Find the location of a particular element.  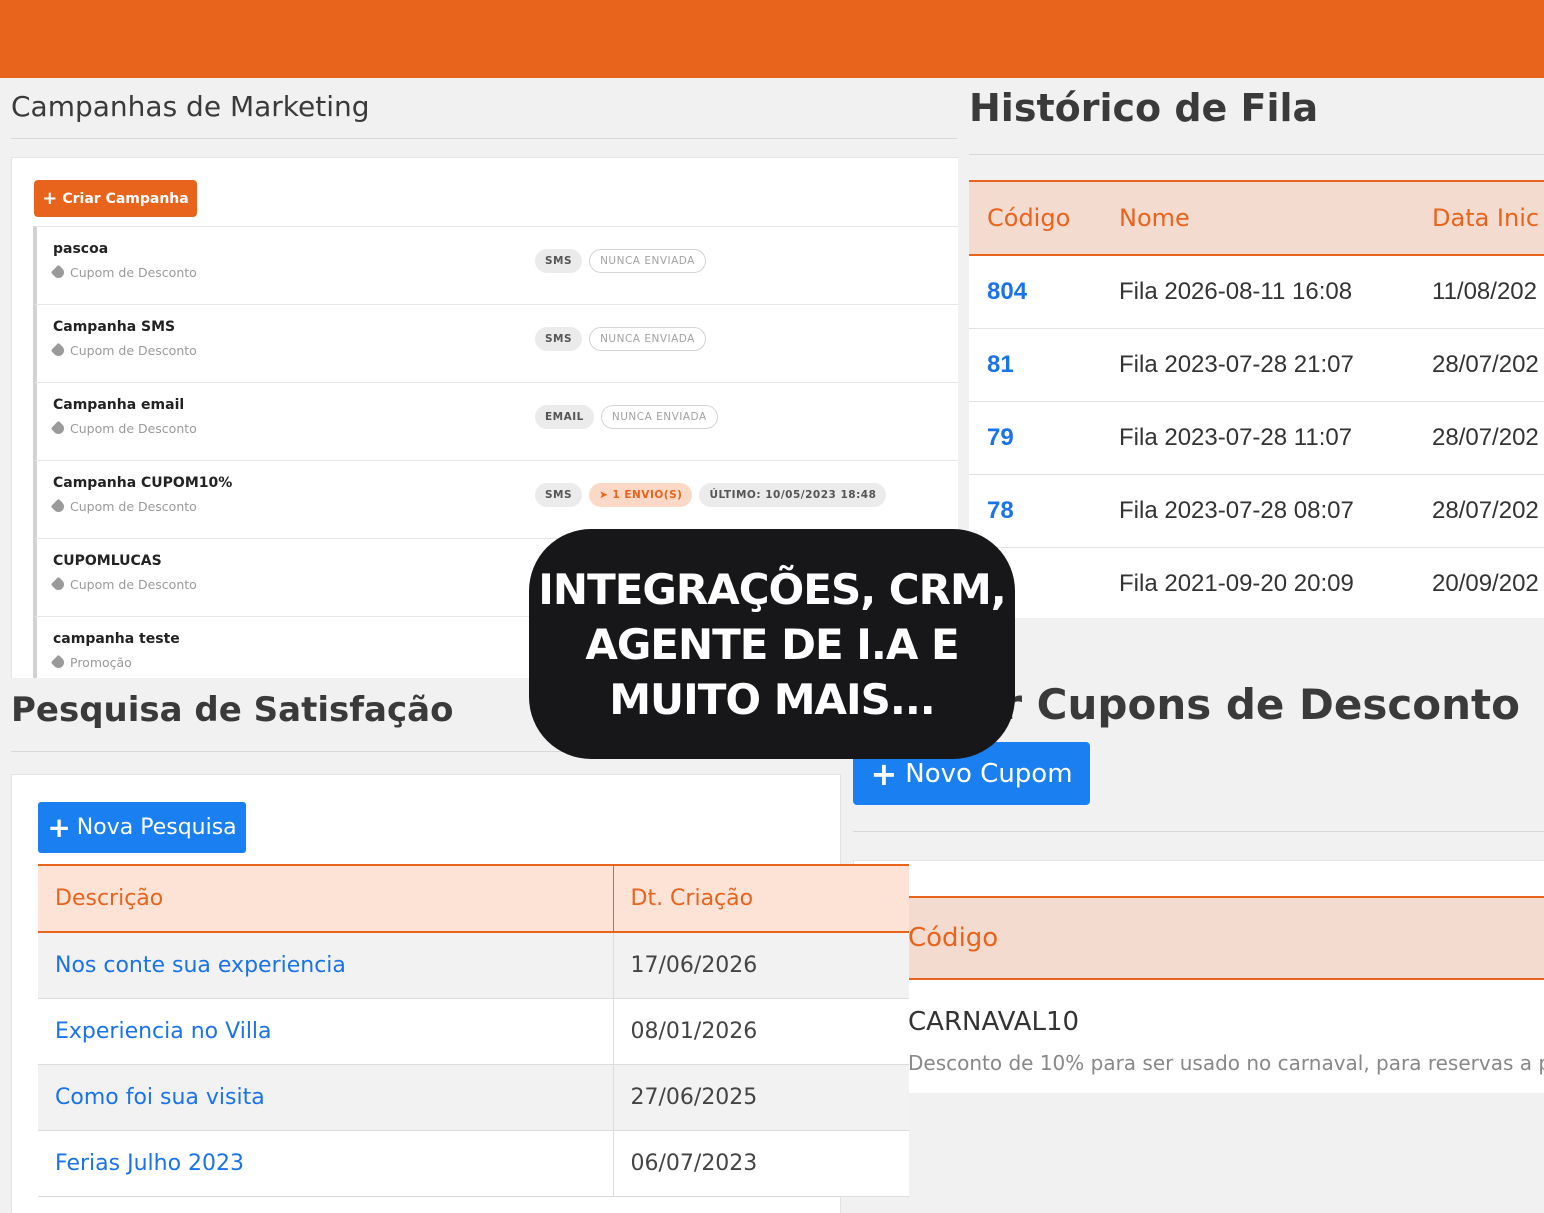

survey-link: Experiencia no Villa is located at coordinates (326, 1031).